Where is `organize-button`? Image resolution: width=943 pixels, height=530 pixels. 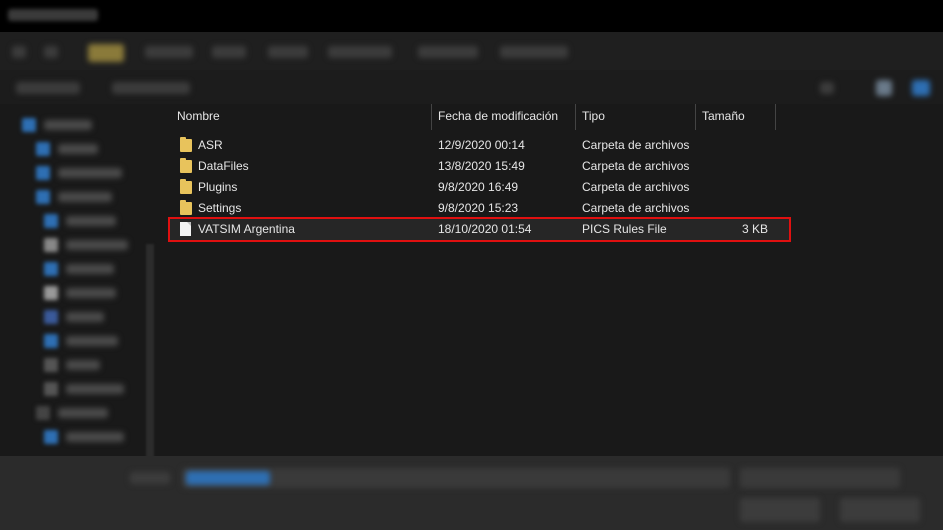
organize-button is located at coordinates (48, 88).